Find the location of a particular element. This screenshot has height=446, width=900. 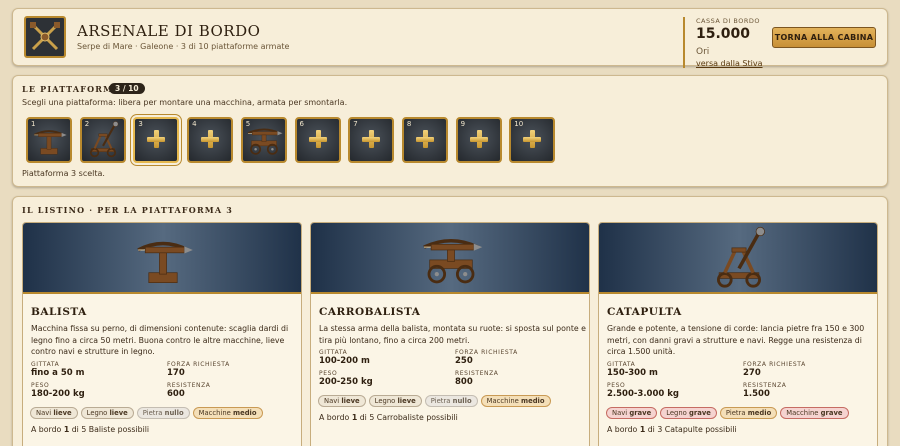

onboard-count: A bordo 1 di 3 Catapulte possibili is located at coordinates (672, 429).